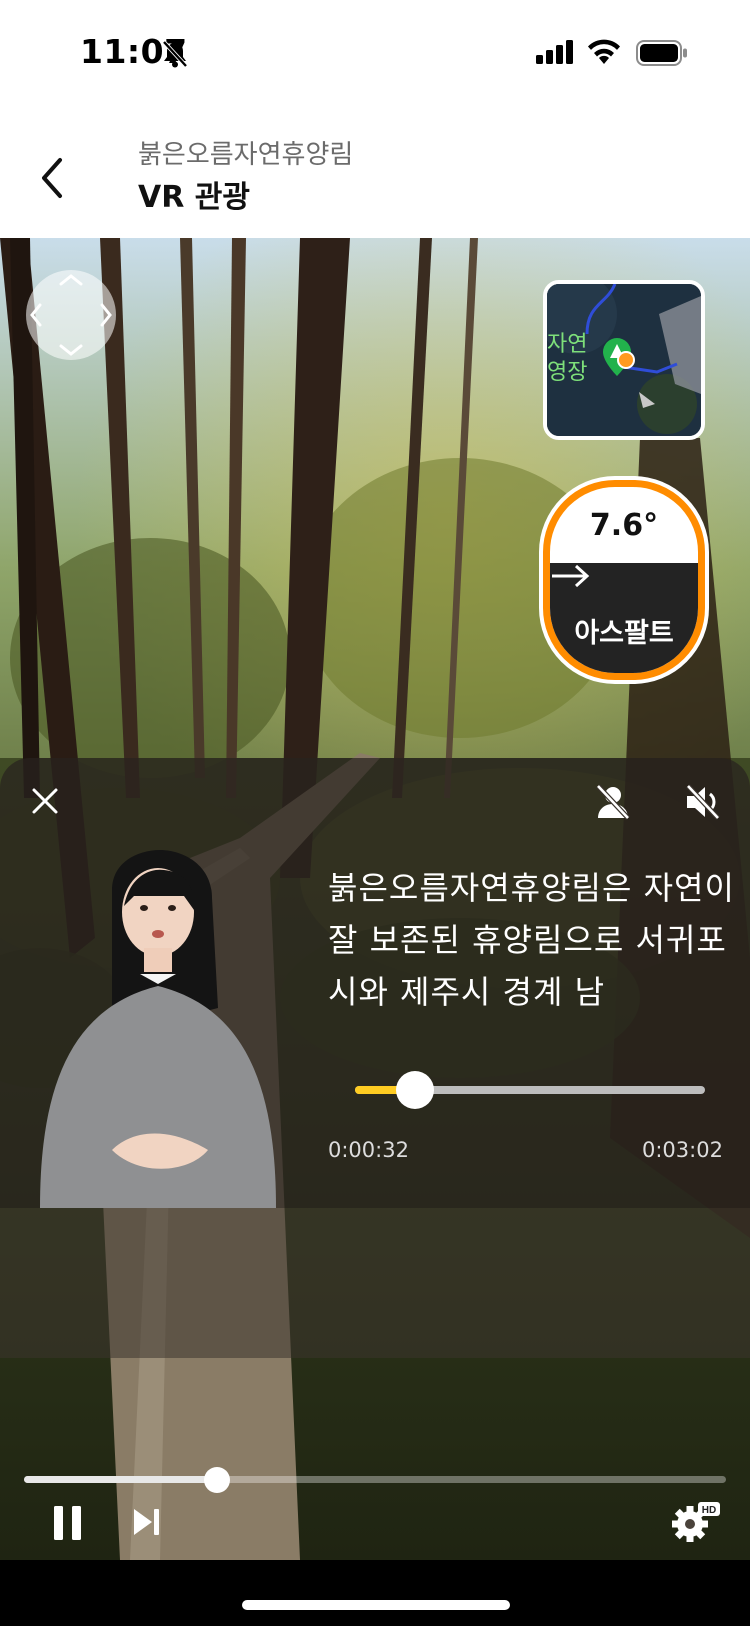 This screenshot has height=1626, width=750. Describe the element at coordinates (682, 1150) in the screenshot. I see `narration-total-time: 0:03:02` at that location.